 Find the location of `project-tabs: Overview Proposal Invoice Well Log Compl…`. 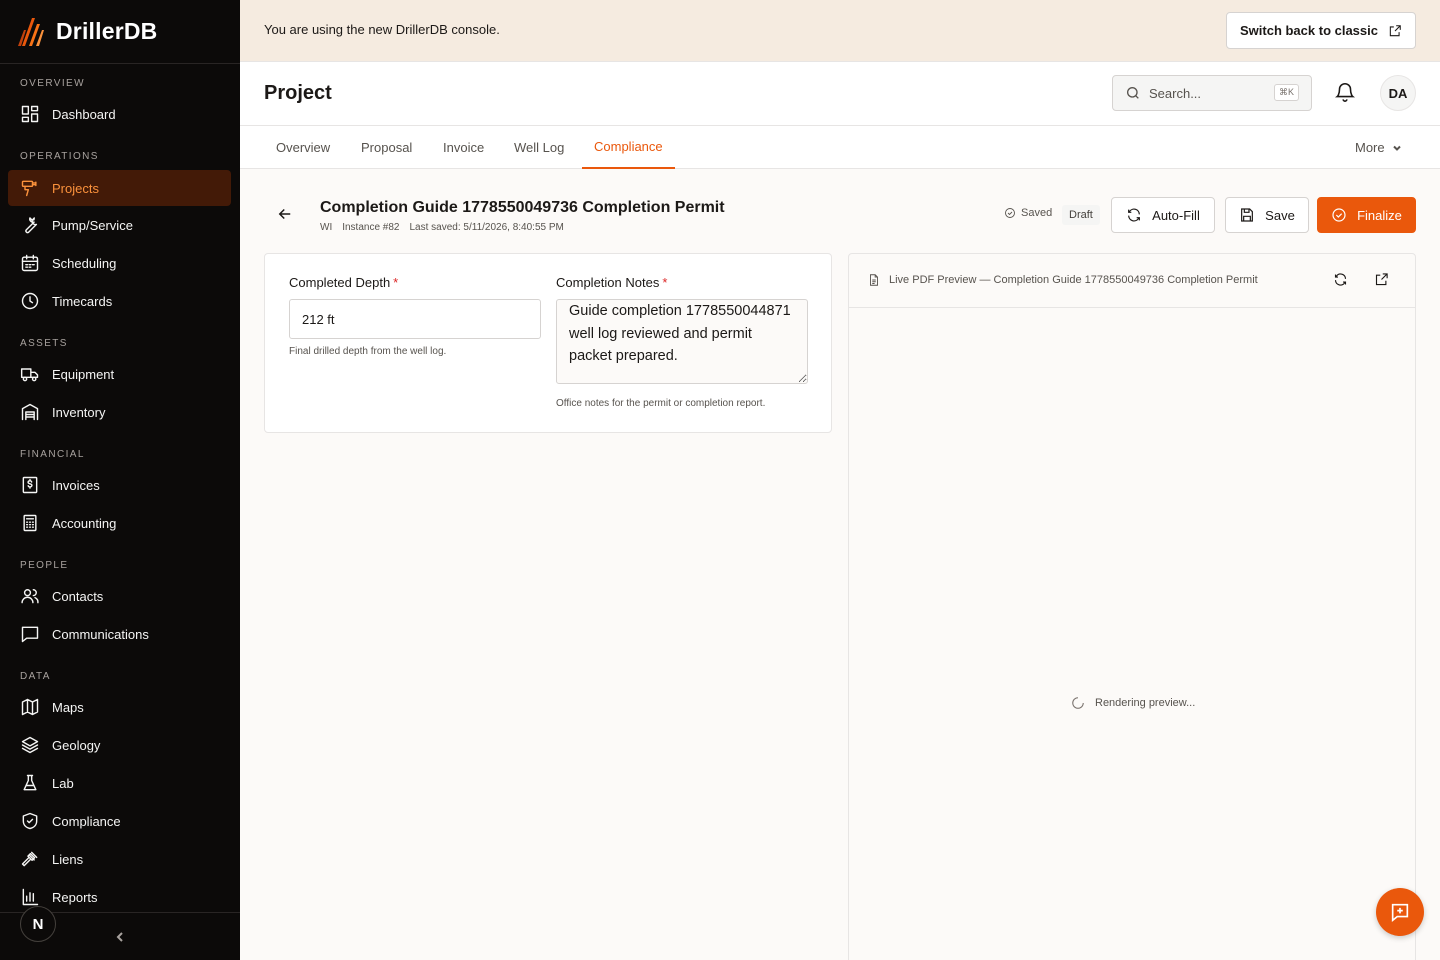

project-tabs: Overview Proposal Invoice Well Log Compl… is located at coordinates (840, 147).